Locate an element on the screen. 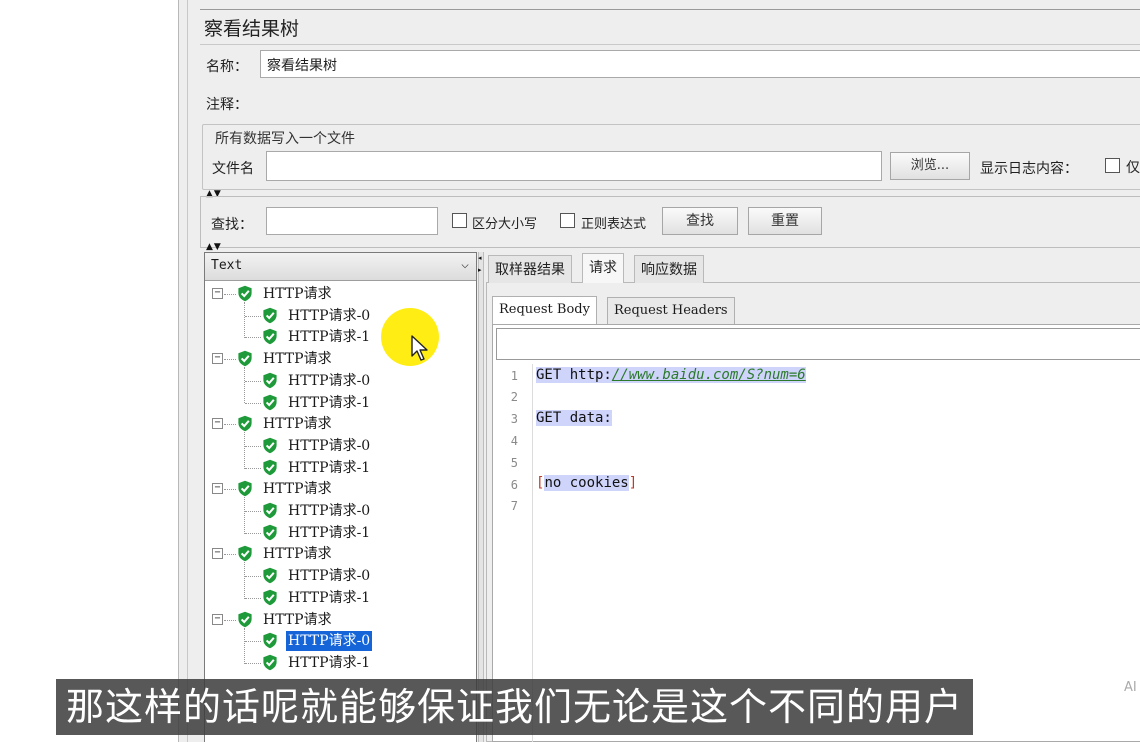  log-content-label: 显示日志内容： is located at coordinates (1029, 169).